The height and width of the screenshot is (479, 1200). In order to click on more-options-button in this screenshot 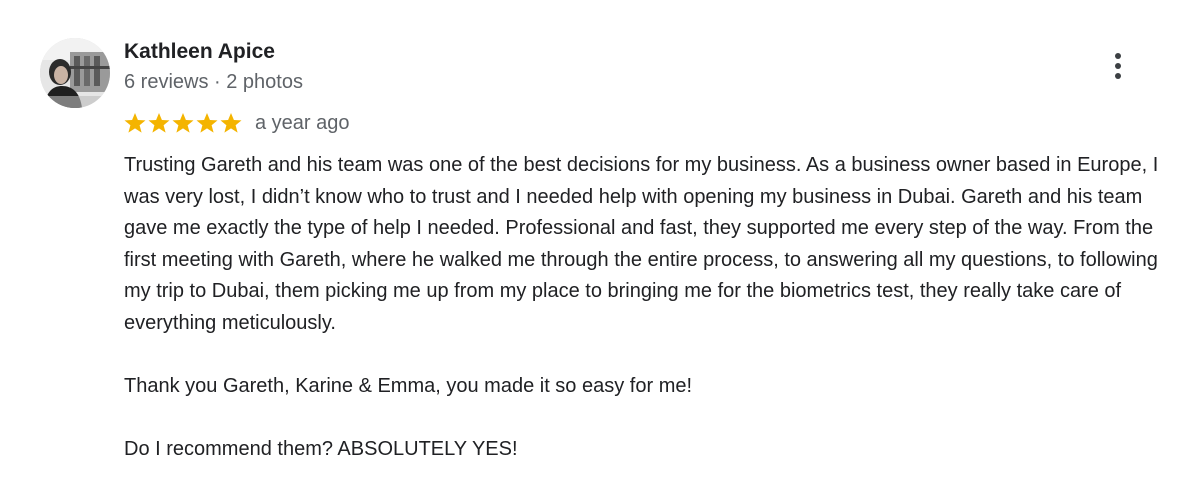, I will do `click(1118, 66)`.